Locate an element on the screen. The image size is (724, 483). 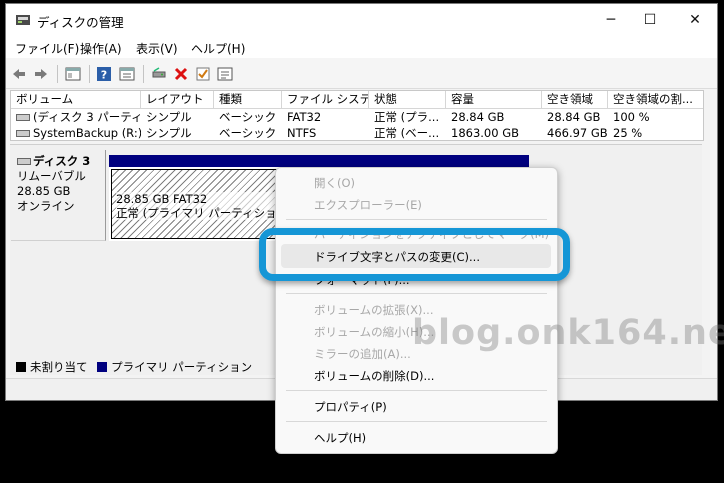
cell-filesystem: FAT32 is located at coordinates (304, 117).